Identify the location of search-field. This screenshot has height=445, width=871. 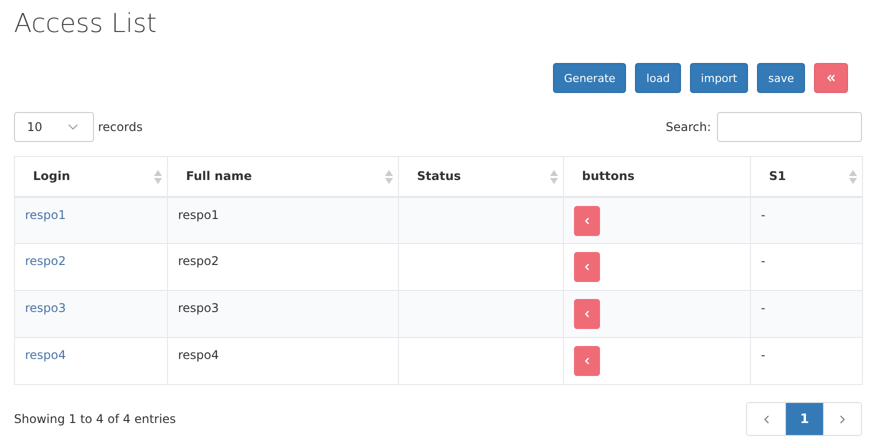
(789, 127).